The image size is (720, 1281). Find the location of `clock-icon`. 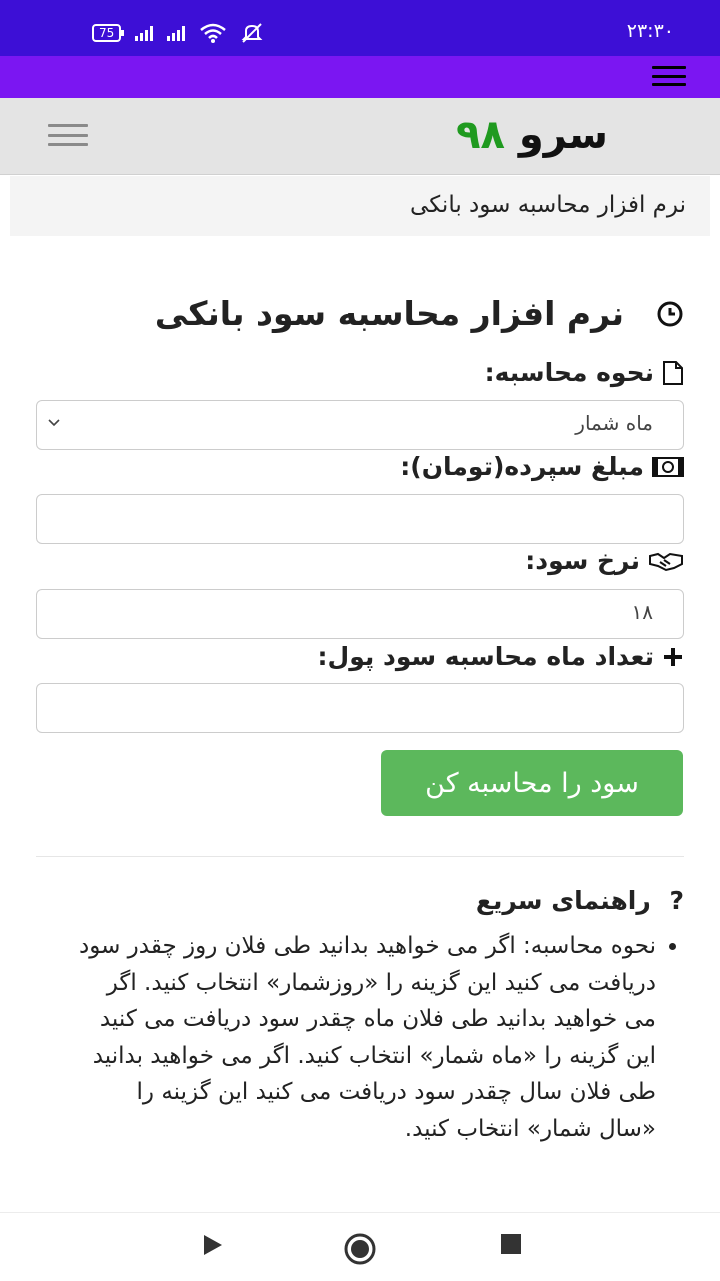

clock-icon is located at coordinates (670, 314).